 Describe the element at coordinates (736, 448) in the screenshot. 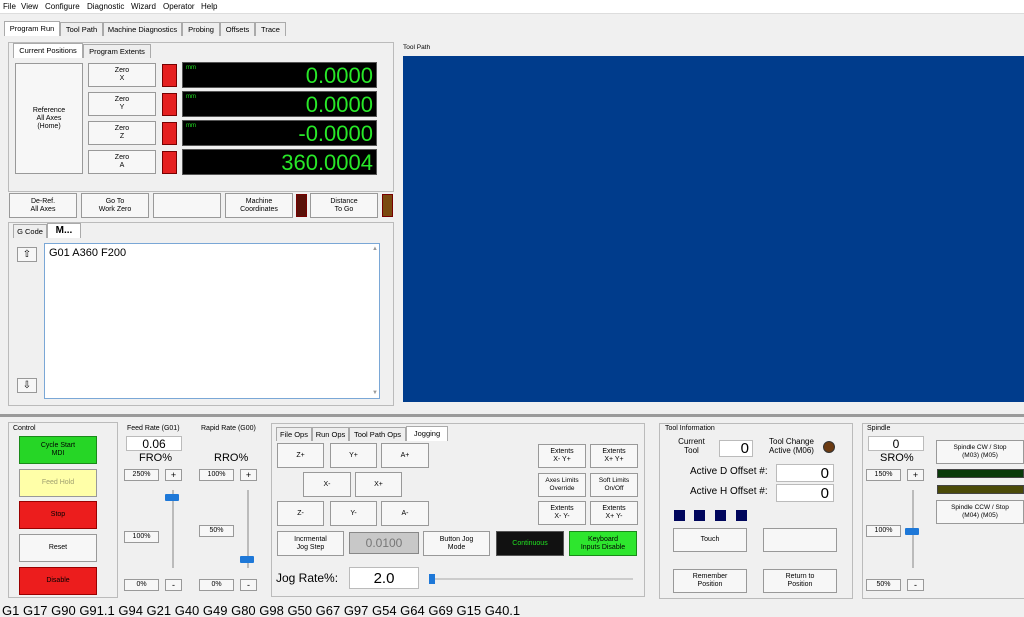

I see `current-tool-value: 0` at that location.